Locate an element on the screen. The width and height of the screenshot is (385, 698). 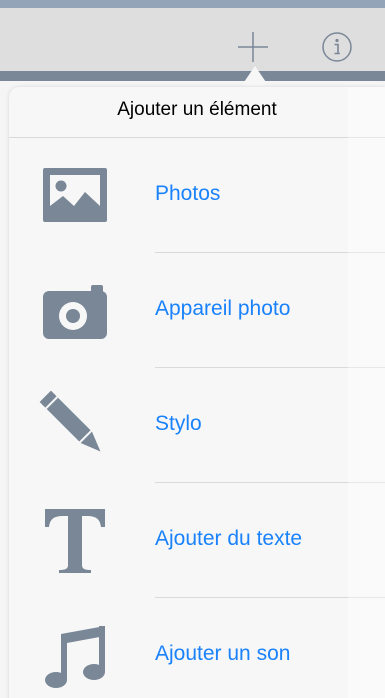
toolbar is located at coordinates (192, 39).